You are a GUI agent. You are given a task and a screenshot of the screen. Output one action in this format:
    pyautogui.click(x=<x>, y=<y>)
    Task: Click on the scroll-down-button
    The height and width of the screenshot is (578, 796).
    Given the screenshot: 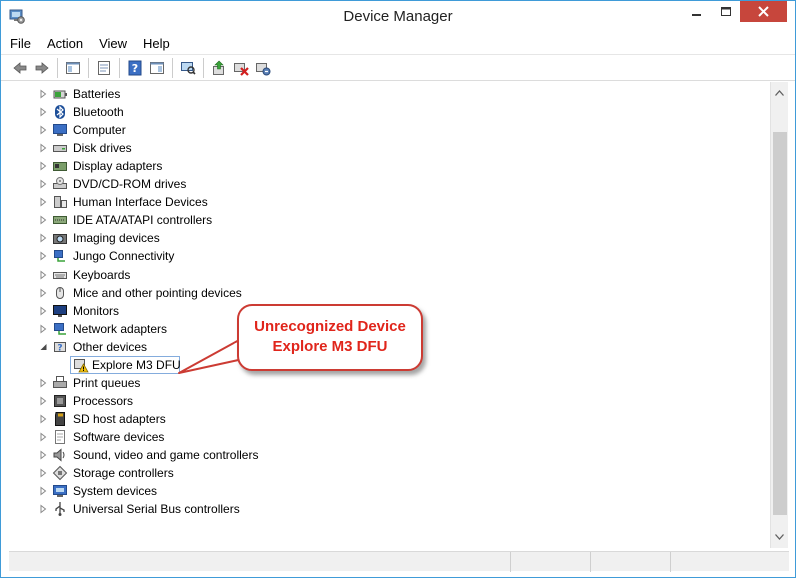 What is the action you would take?
    pyautogui.click(x=779, y=537)
    